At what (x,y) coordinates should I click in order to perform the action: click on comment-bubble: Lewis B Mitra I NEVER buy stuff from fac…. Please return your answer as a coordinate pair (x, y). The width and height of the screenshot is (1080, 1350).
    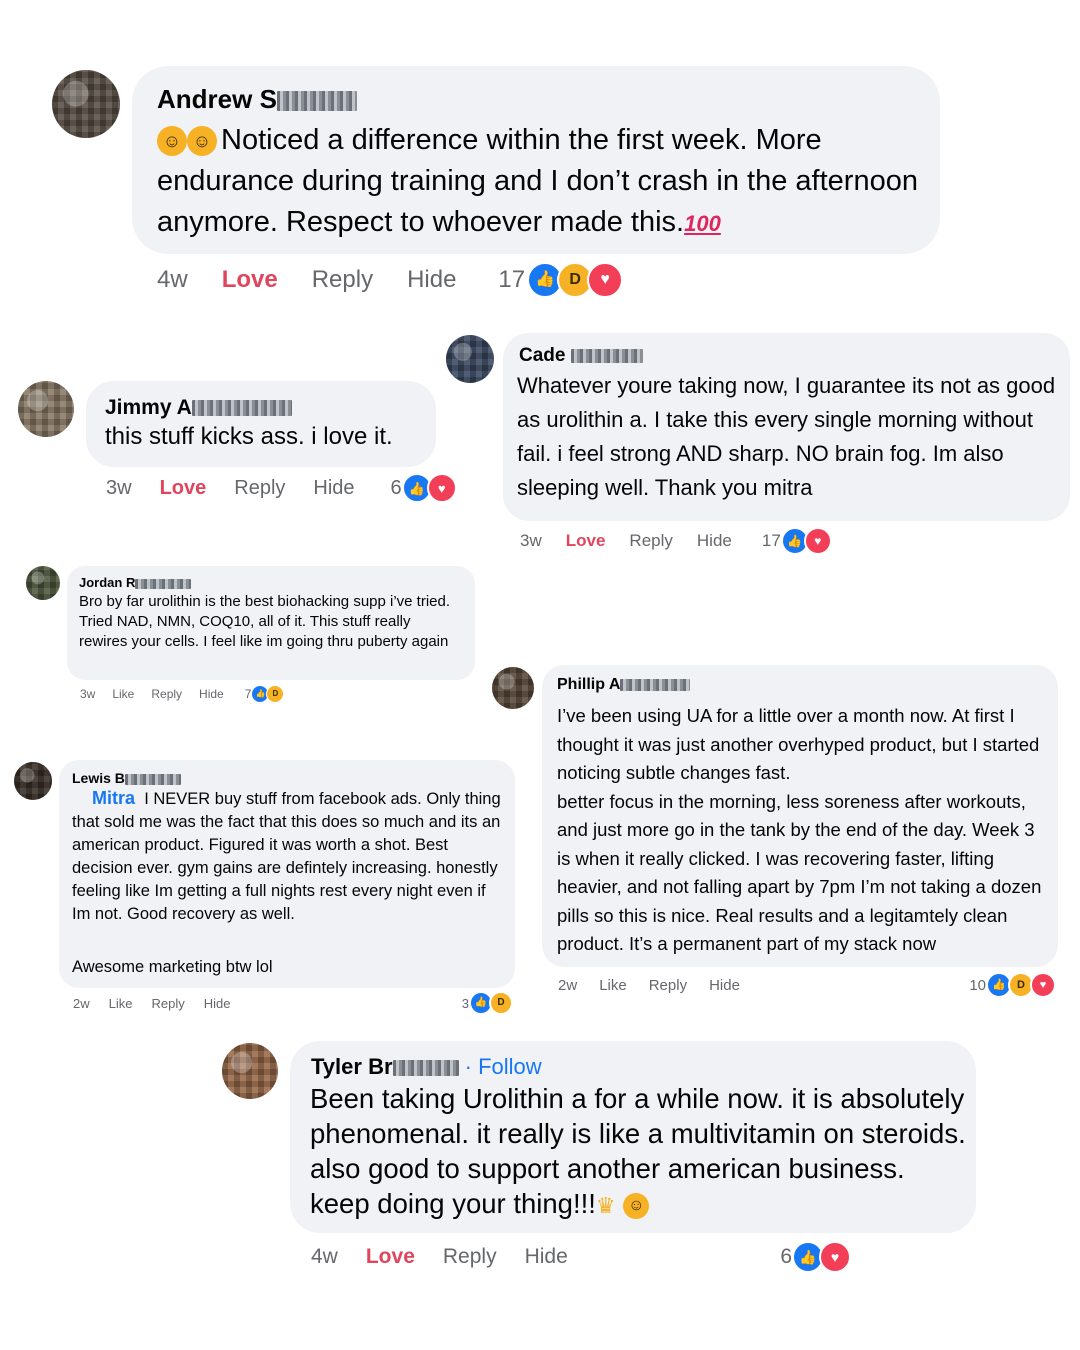
    Looking at the image, I should click on (287, 874).